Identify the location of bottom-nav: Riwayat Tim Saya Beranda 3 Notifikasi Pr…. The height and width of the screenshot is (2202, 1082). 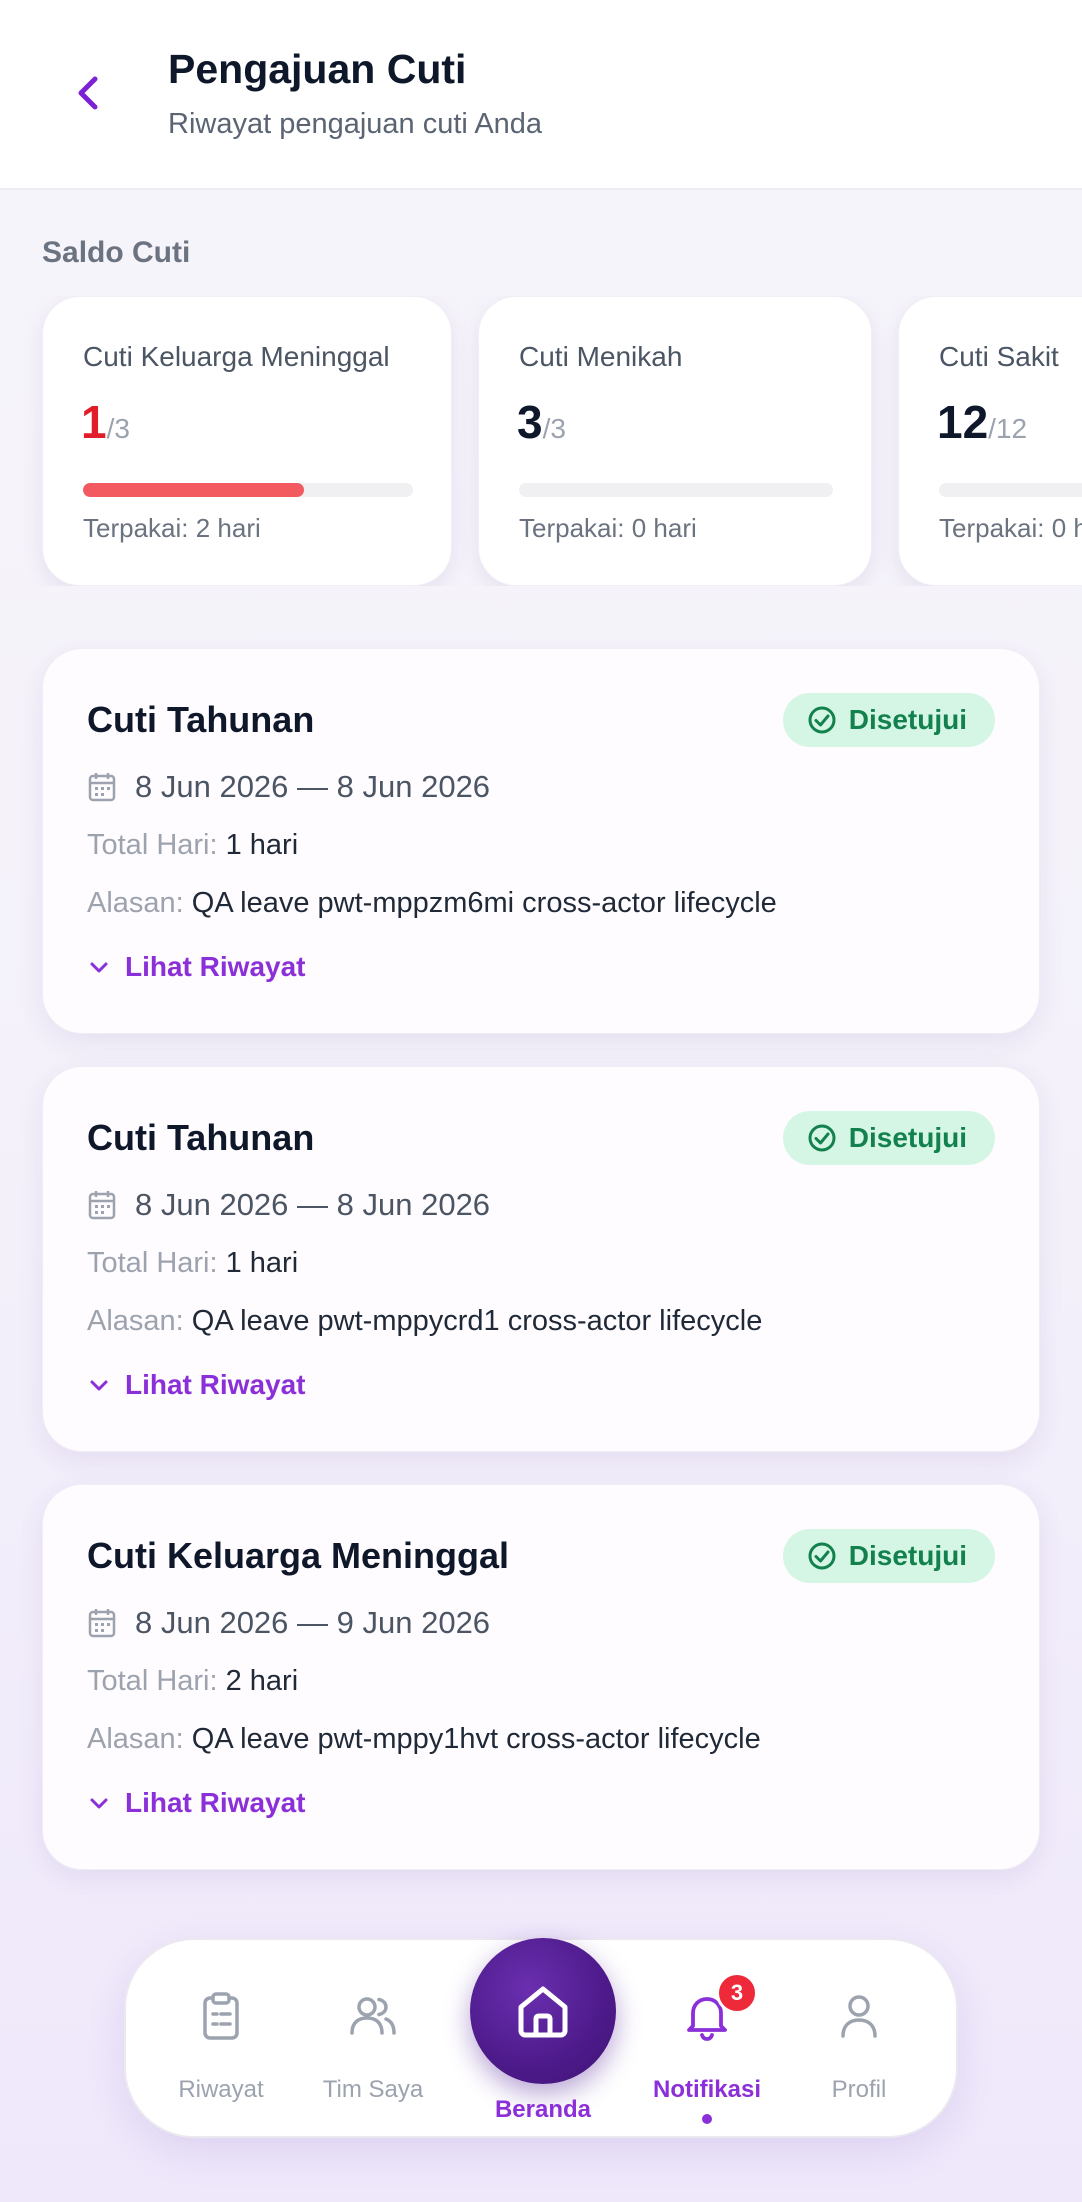
(541, 2038).